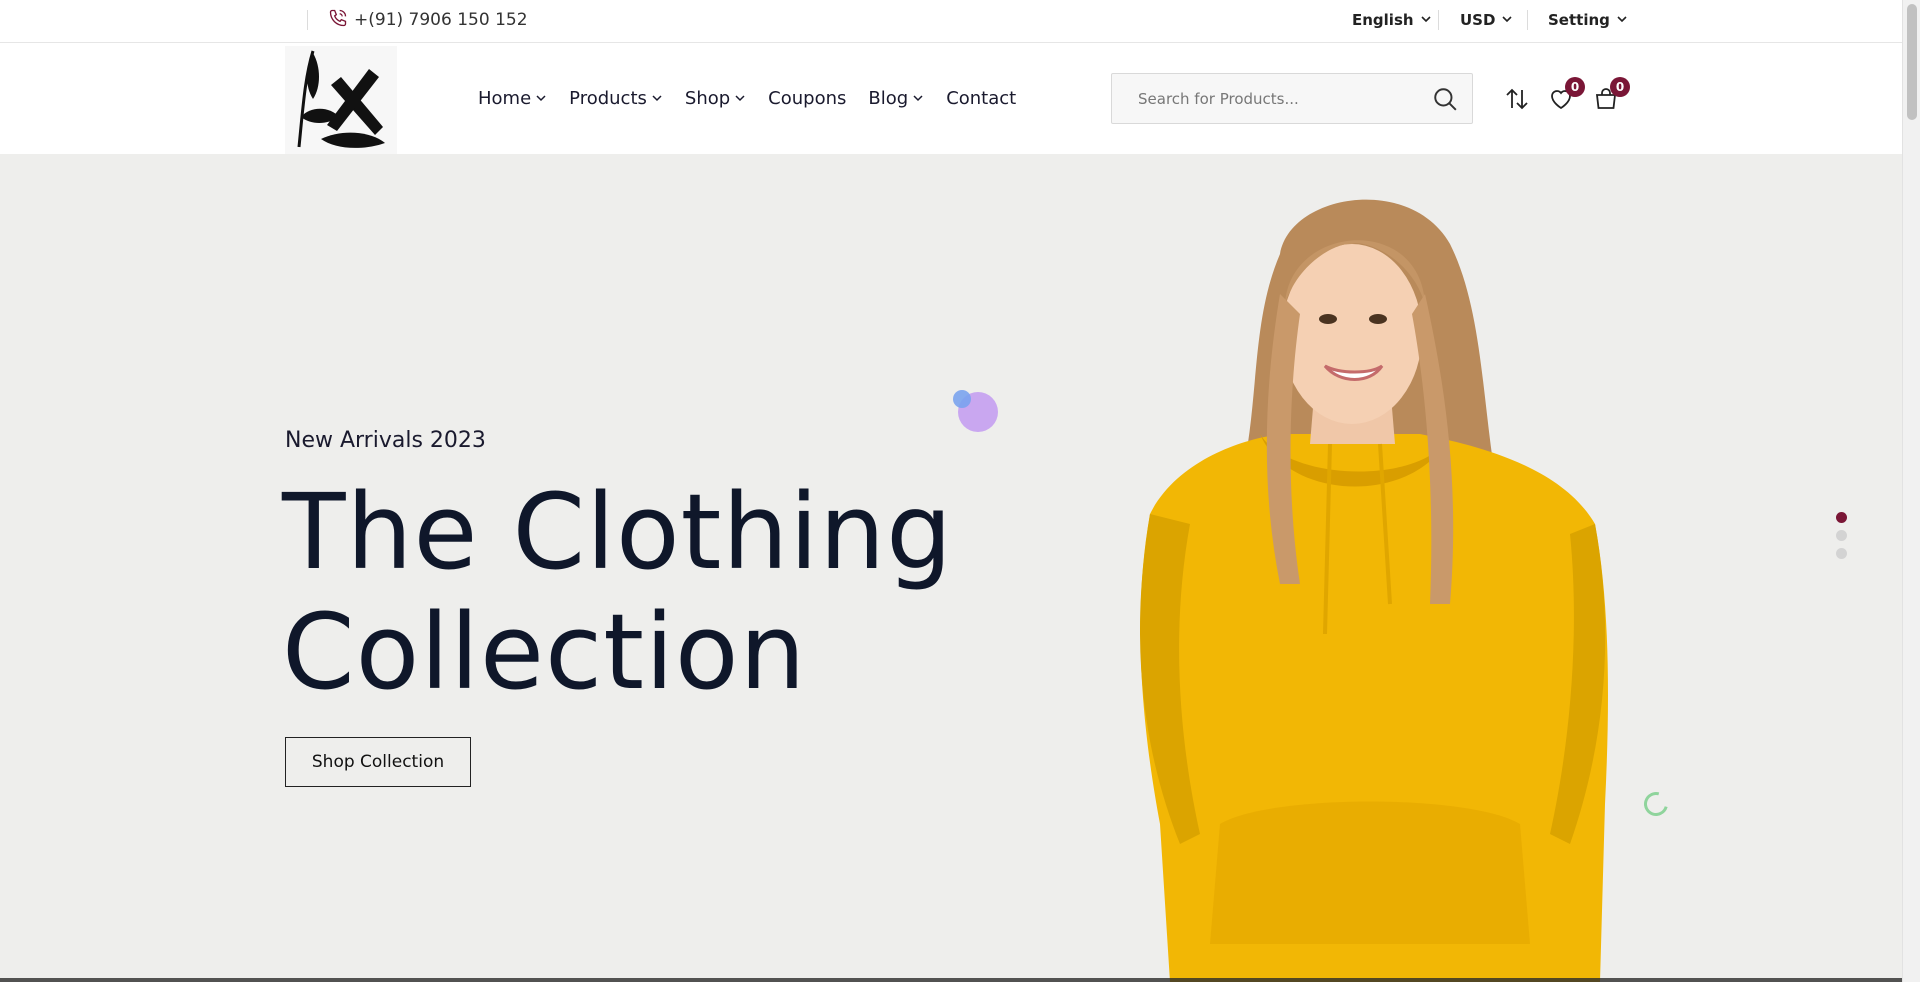 This screenshot has height=982, width=1920. What do you see at coordinates (1383, 20) in the screenshot?
I see `language-label: English` at bounding box center [1383, 20].